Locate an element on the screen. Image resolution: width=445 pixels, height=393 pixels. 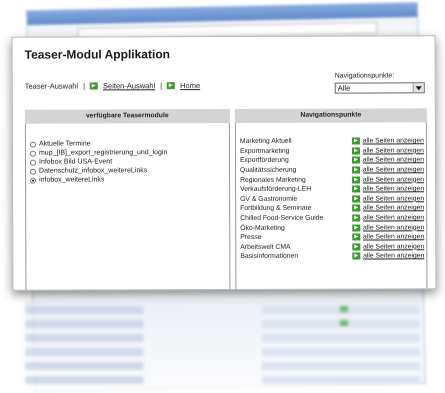
navigationspunkte-header: Navigationspunkte is located at coordinates (330, 115).